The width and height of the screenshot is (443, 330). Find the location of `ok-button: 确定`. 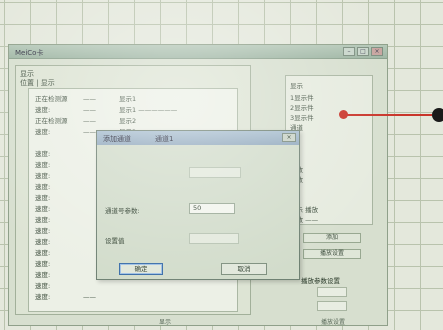

ok-button: 确定 is located at coordinates (141, 269).